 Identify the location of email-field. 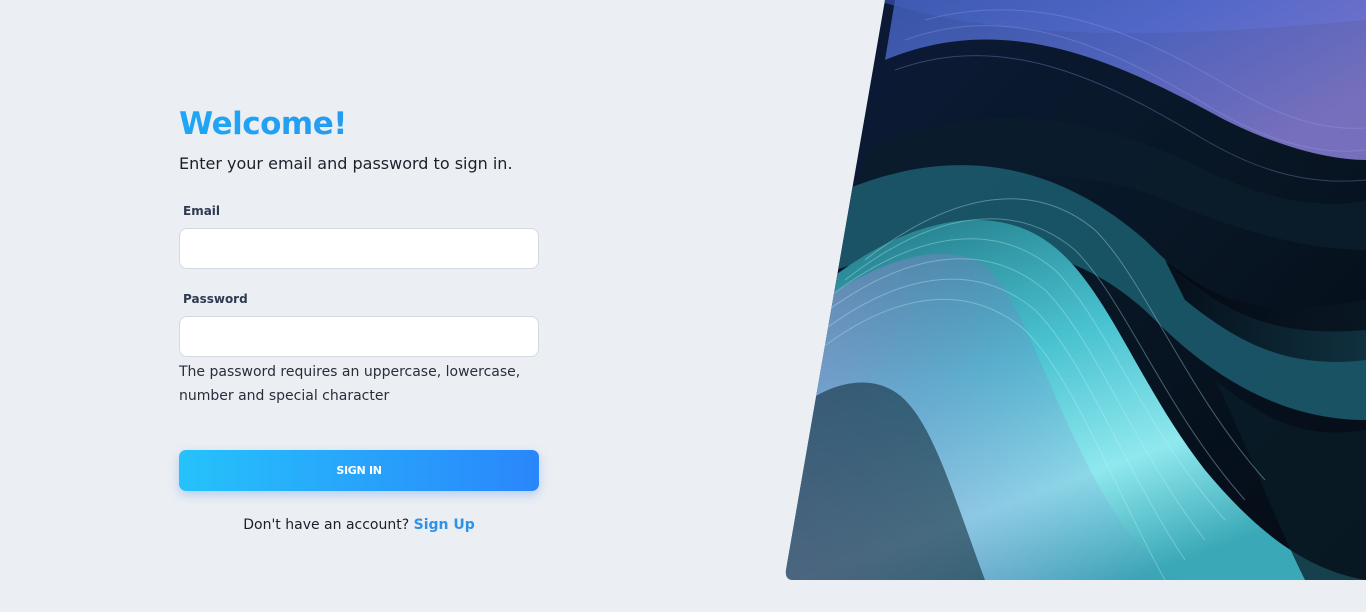
(359, 248).